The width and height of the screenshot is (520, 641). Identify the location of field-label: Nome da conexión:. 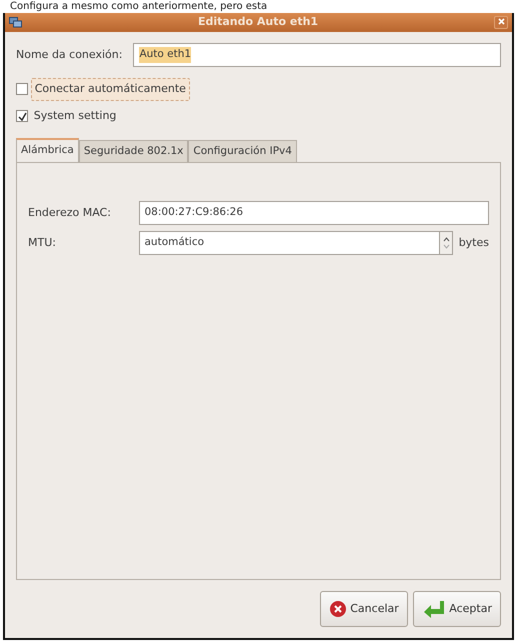
(69, 54).